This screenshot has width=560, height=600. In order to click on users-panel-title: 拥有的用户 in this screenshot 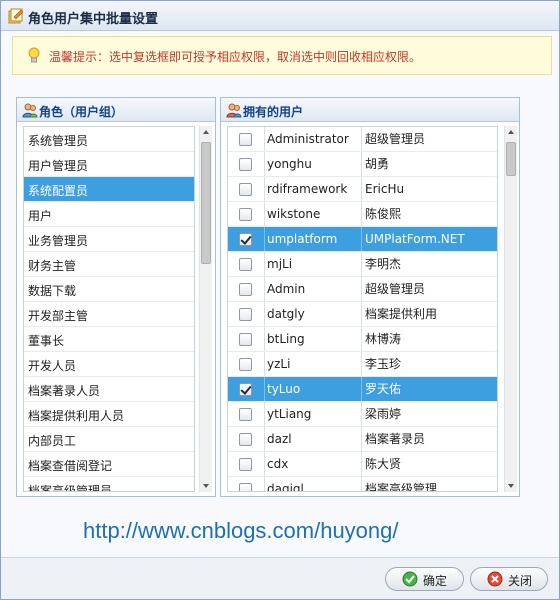, I will do `click(273, 112)`.